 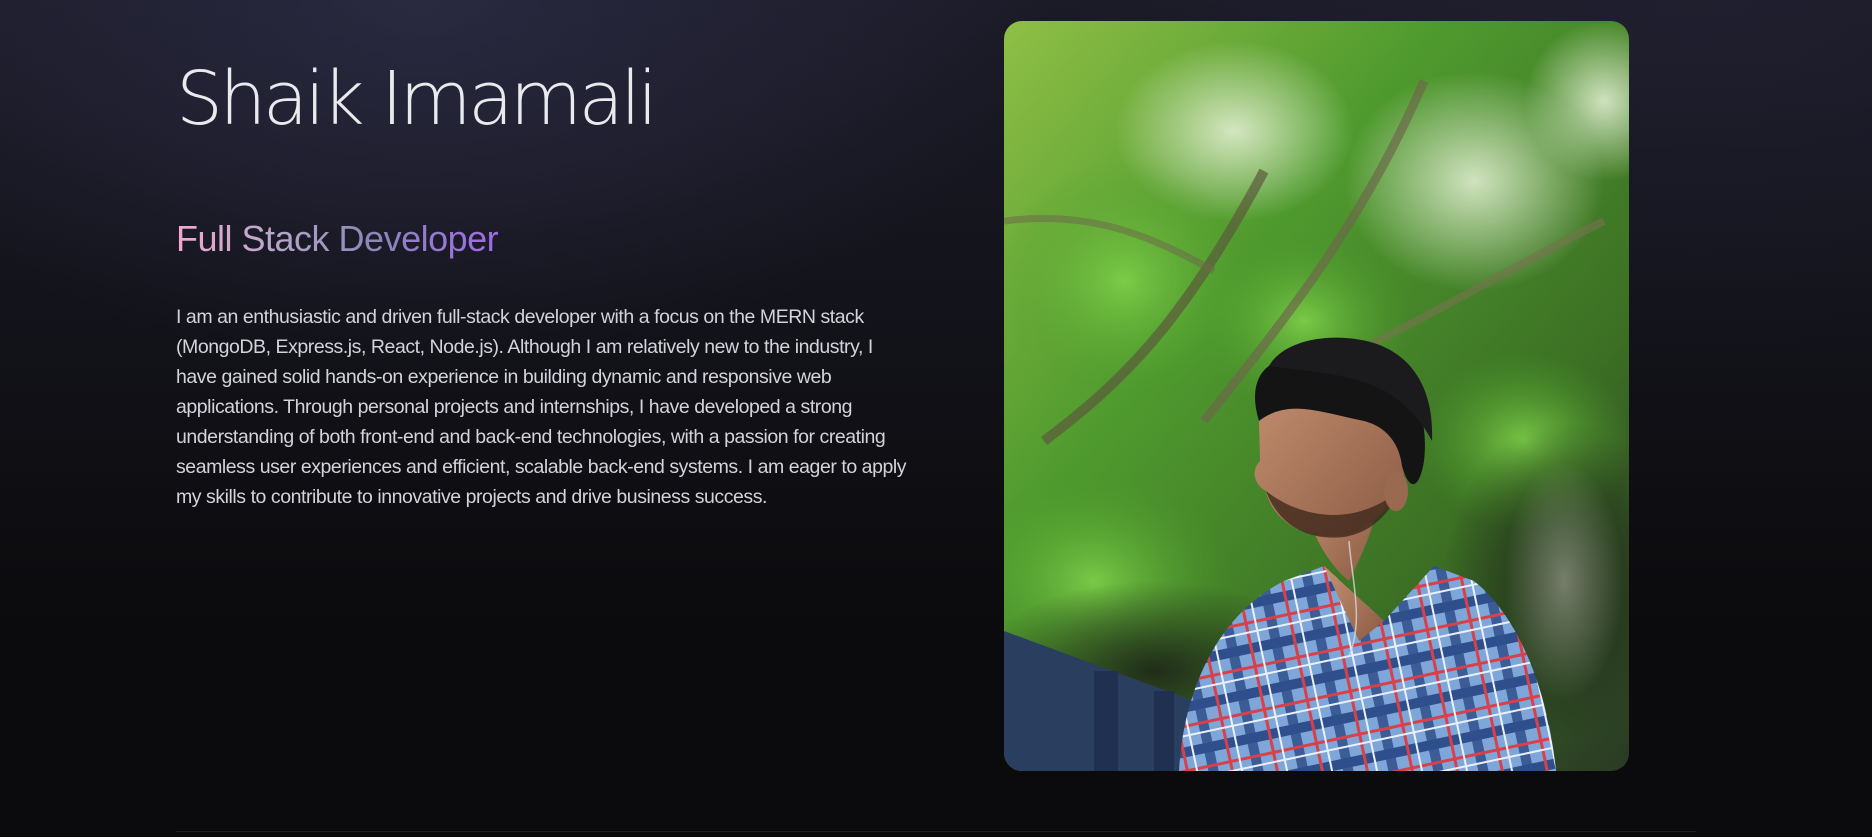 I want to click on section-divider, so click(x=936, y=831).